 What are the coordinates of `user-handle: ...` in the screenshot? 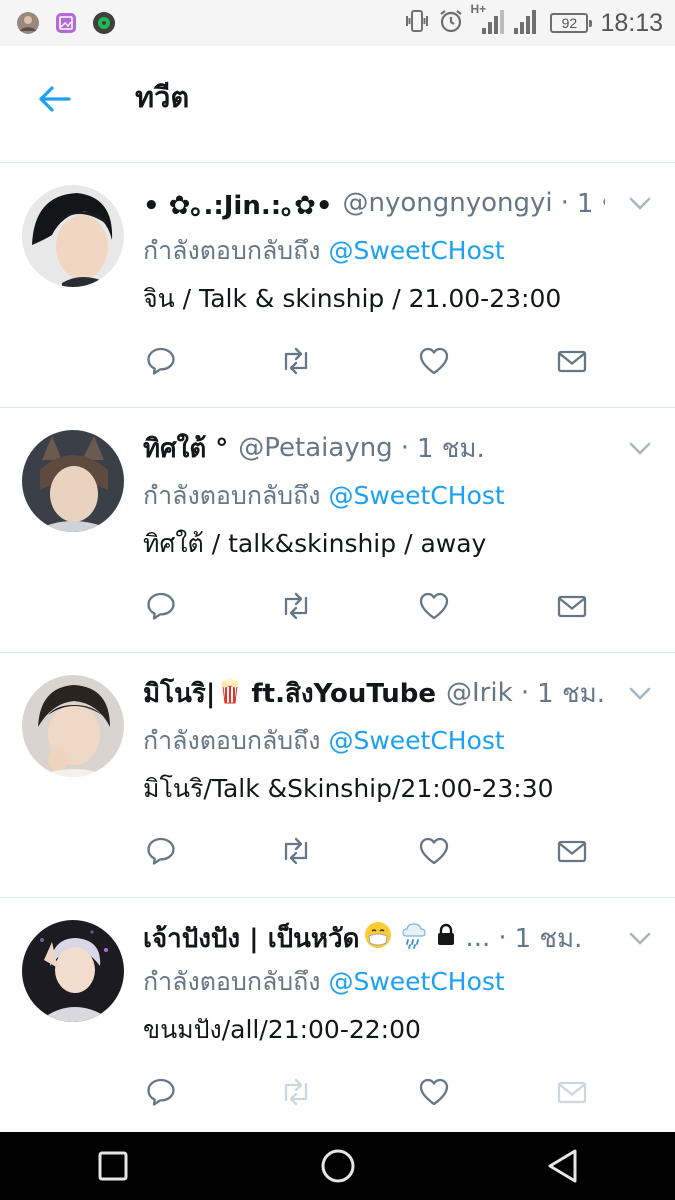 It's located at (478, 938).